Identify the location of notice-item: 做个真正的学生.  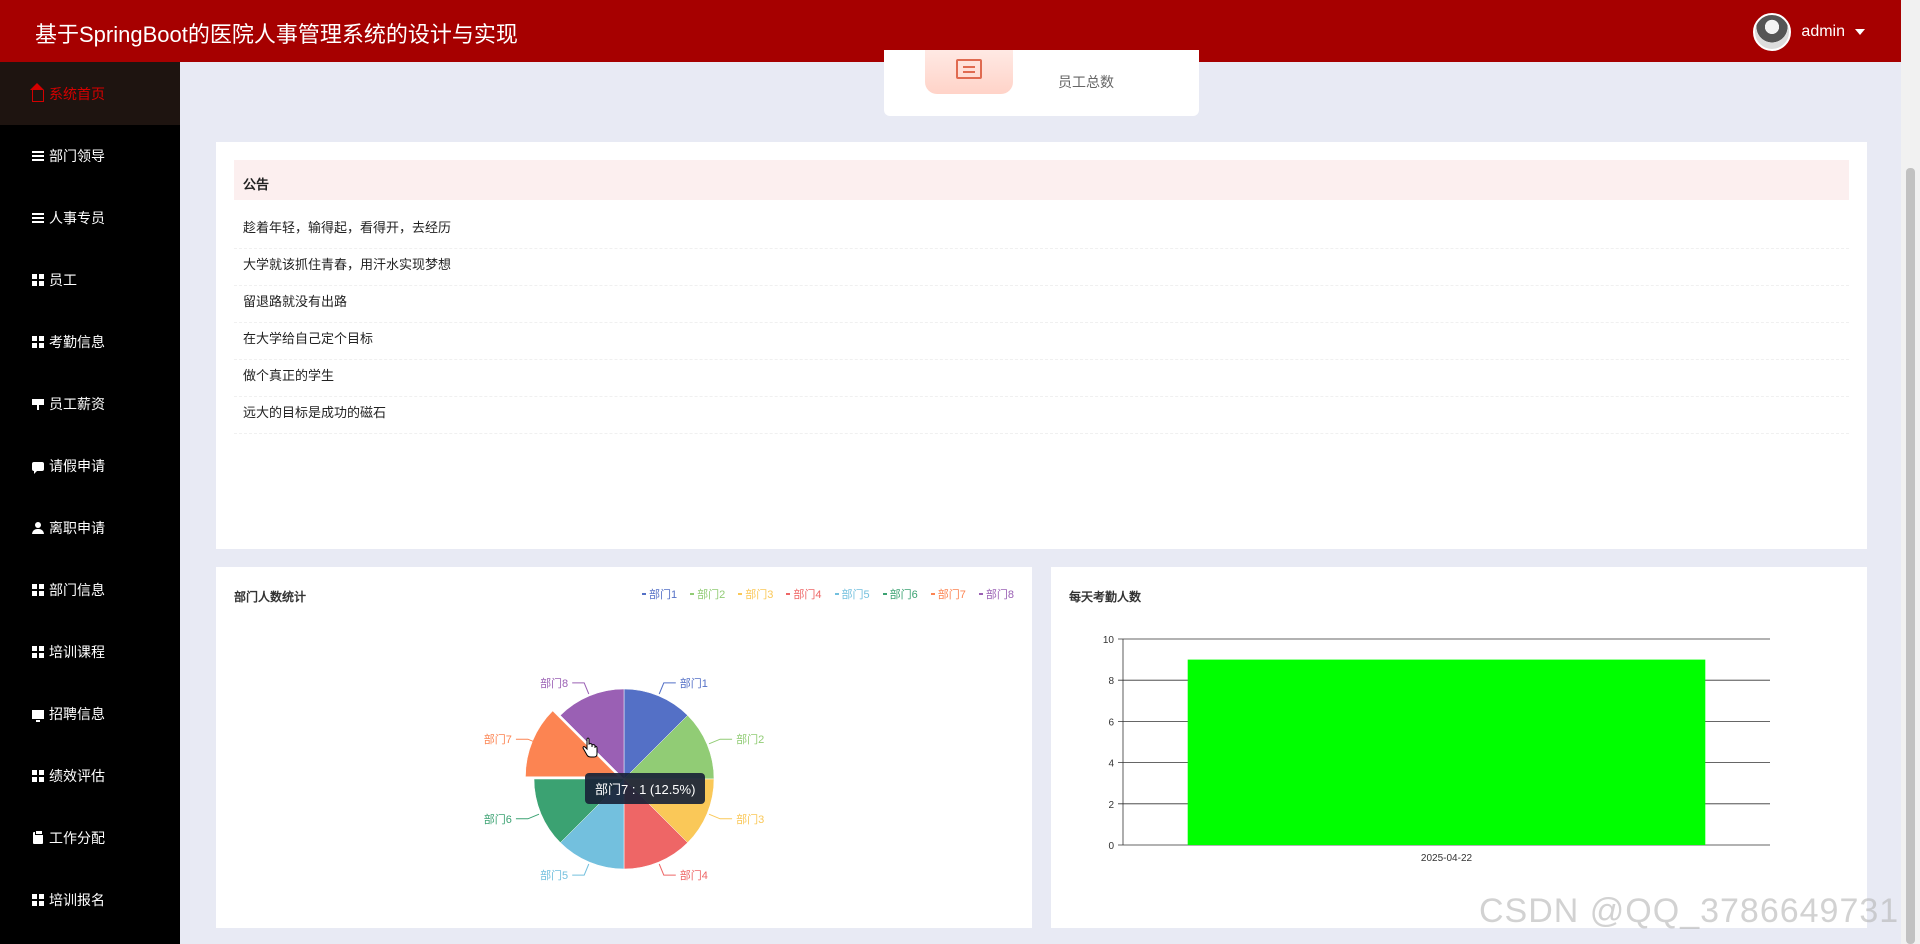
(1041, 378).